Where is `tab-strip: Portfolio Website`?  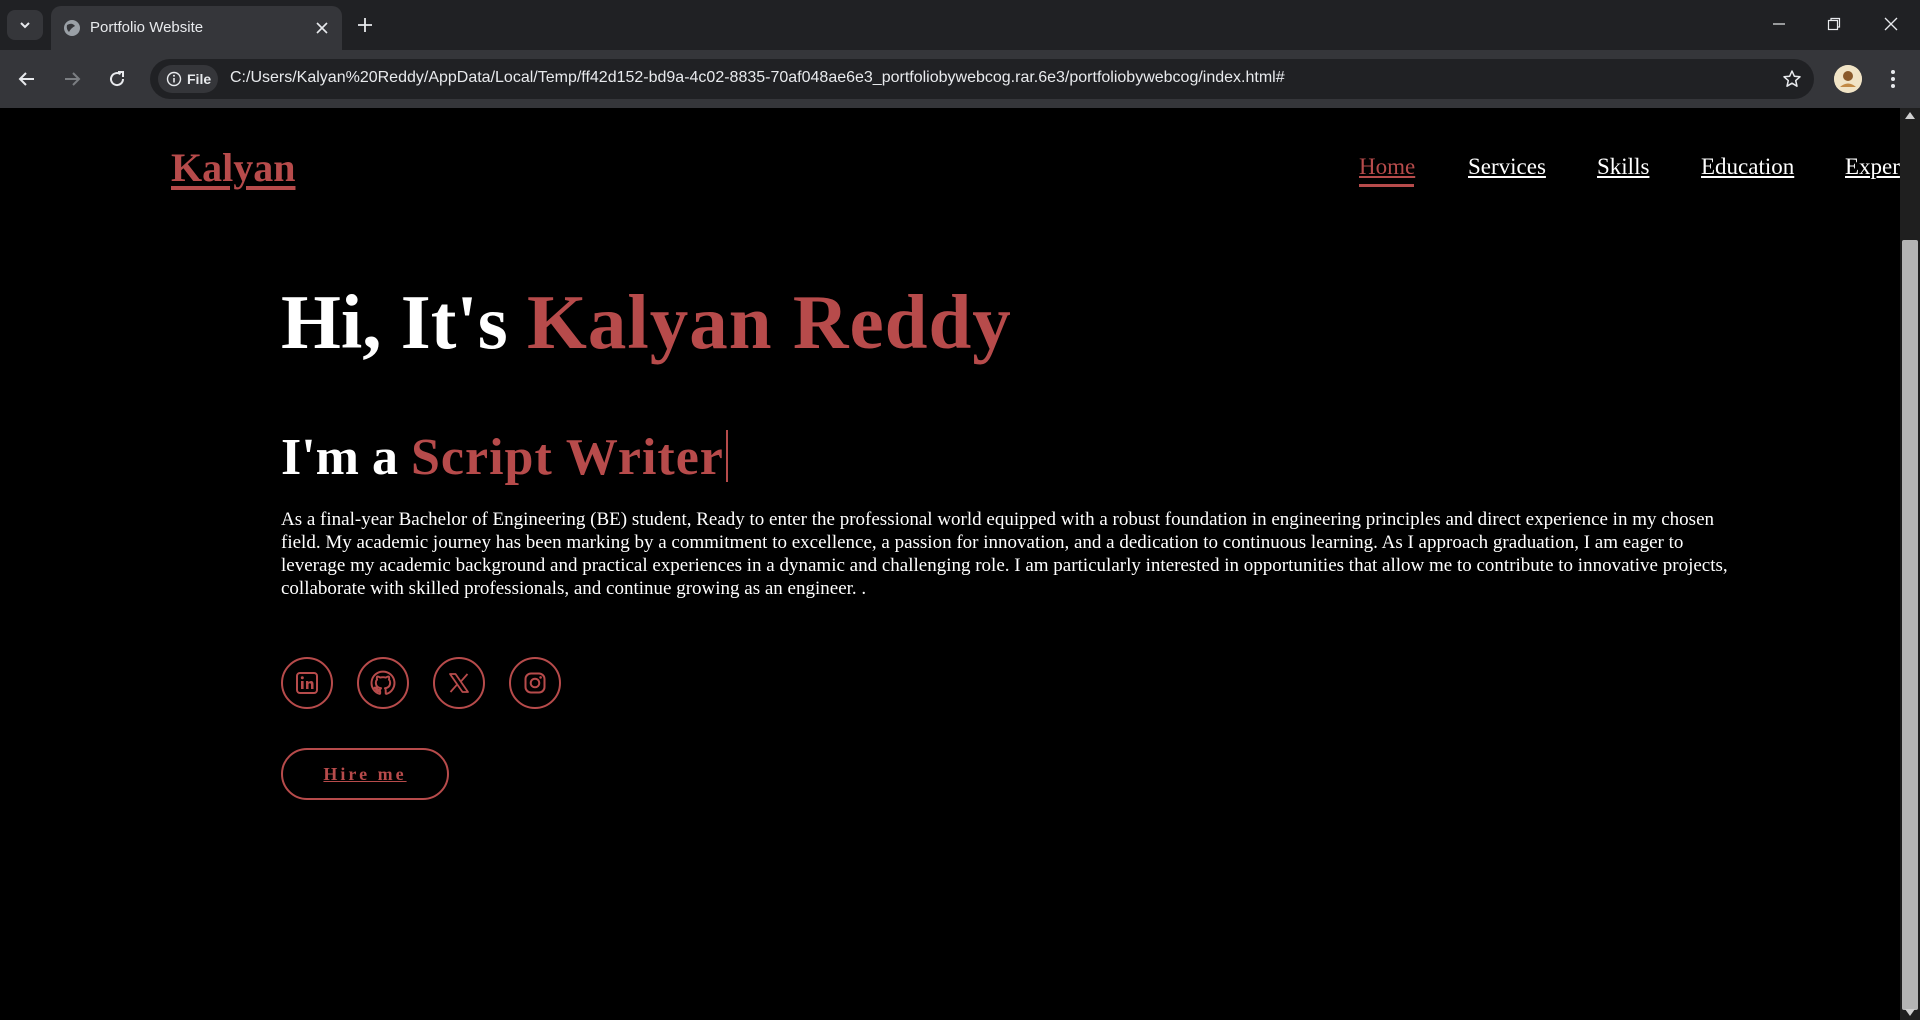 tab-strip: Portfolio Website is located at coordinates (960, 25).